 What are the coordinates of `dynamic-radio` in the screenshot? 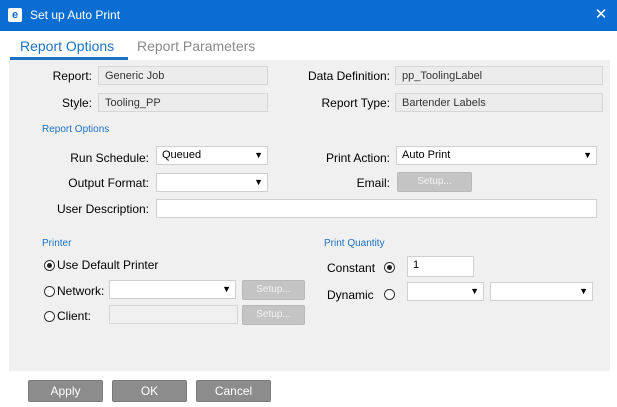 It's located at (389, 294).